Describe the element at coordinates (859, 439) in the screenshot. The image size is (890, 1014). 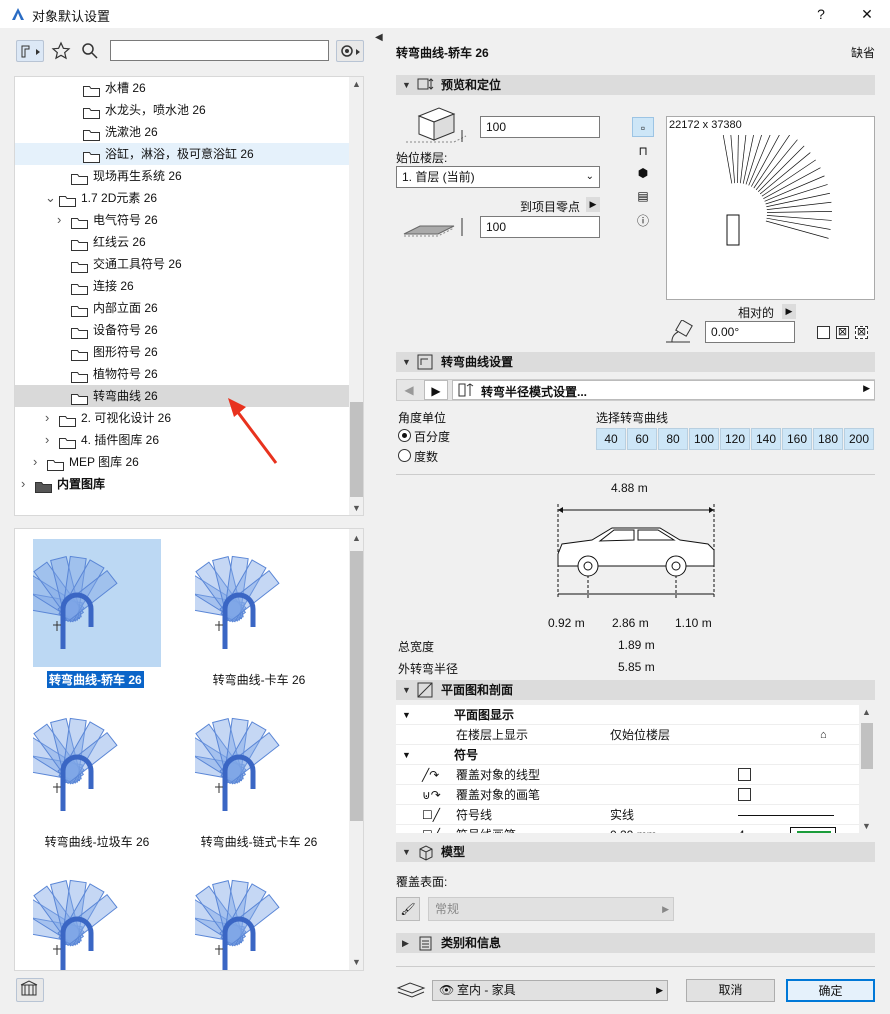
I see `curve-option-button: 200` at that location.